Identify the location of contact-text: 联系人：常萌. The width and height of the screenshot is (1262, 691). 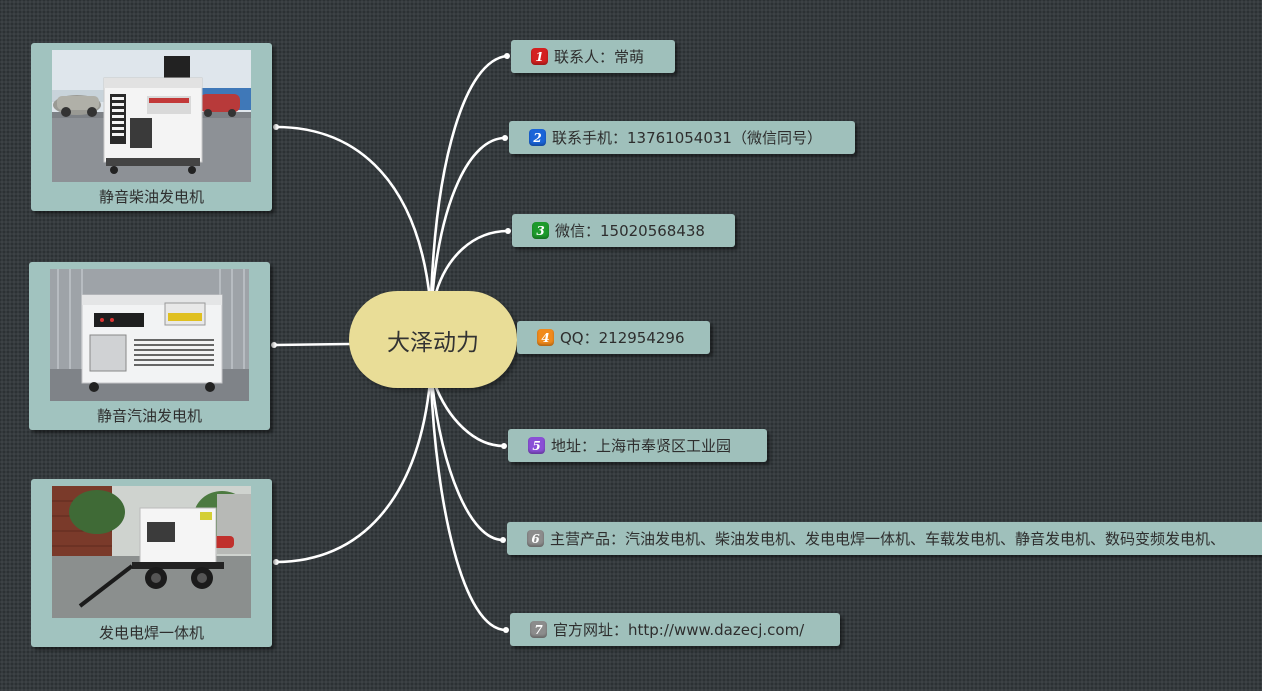
(599, 57).